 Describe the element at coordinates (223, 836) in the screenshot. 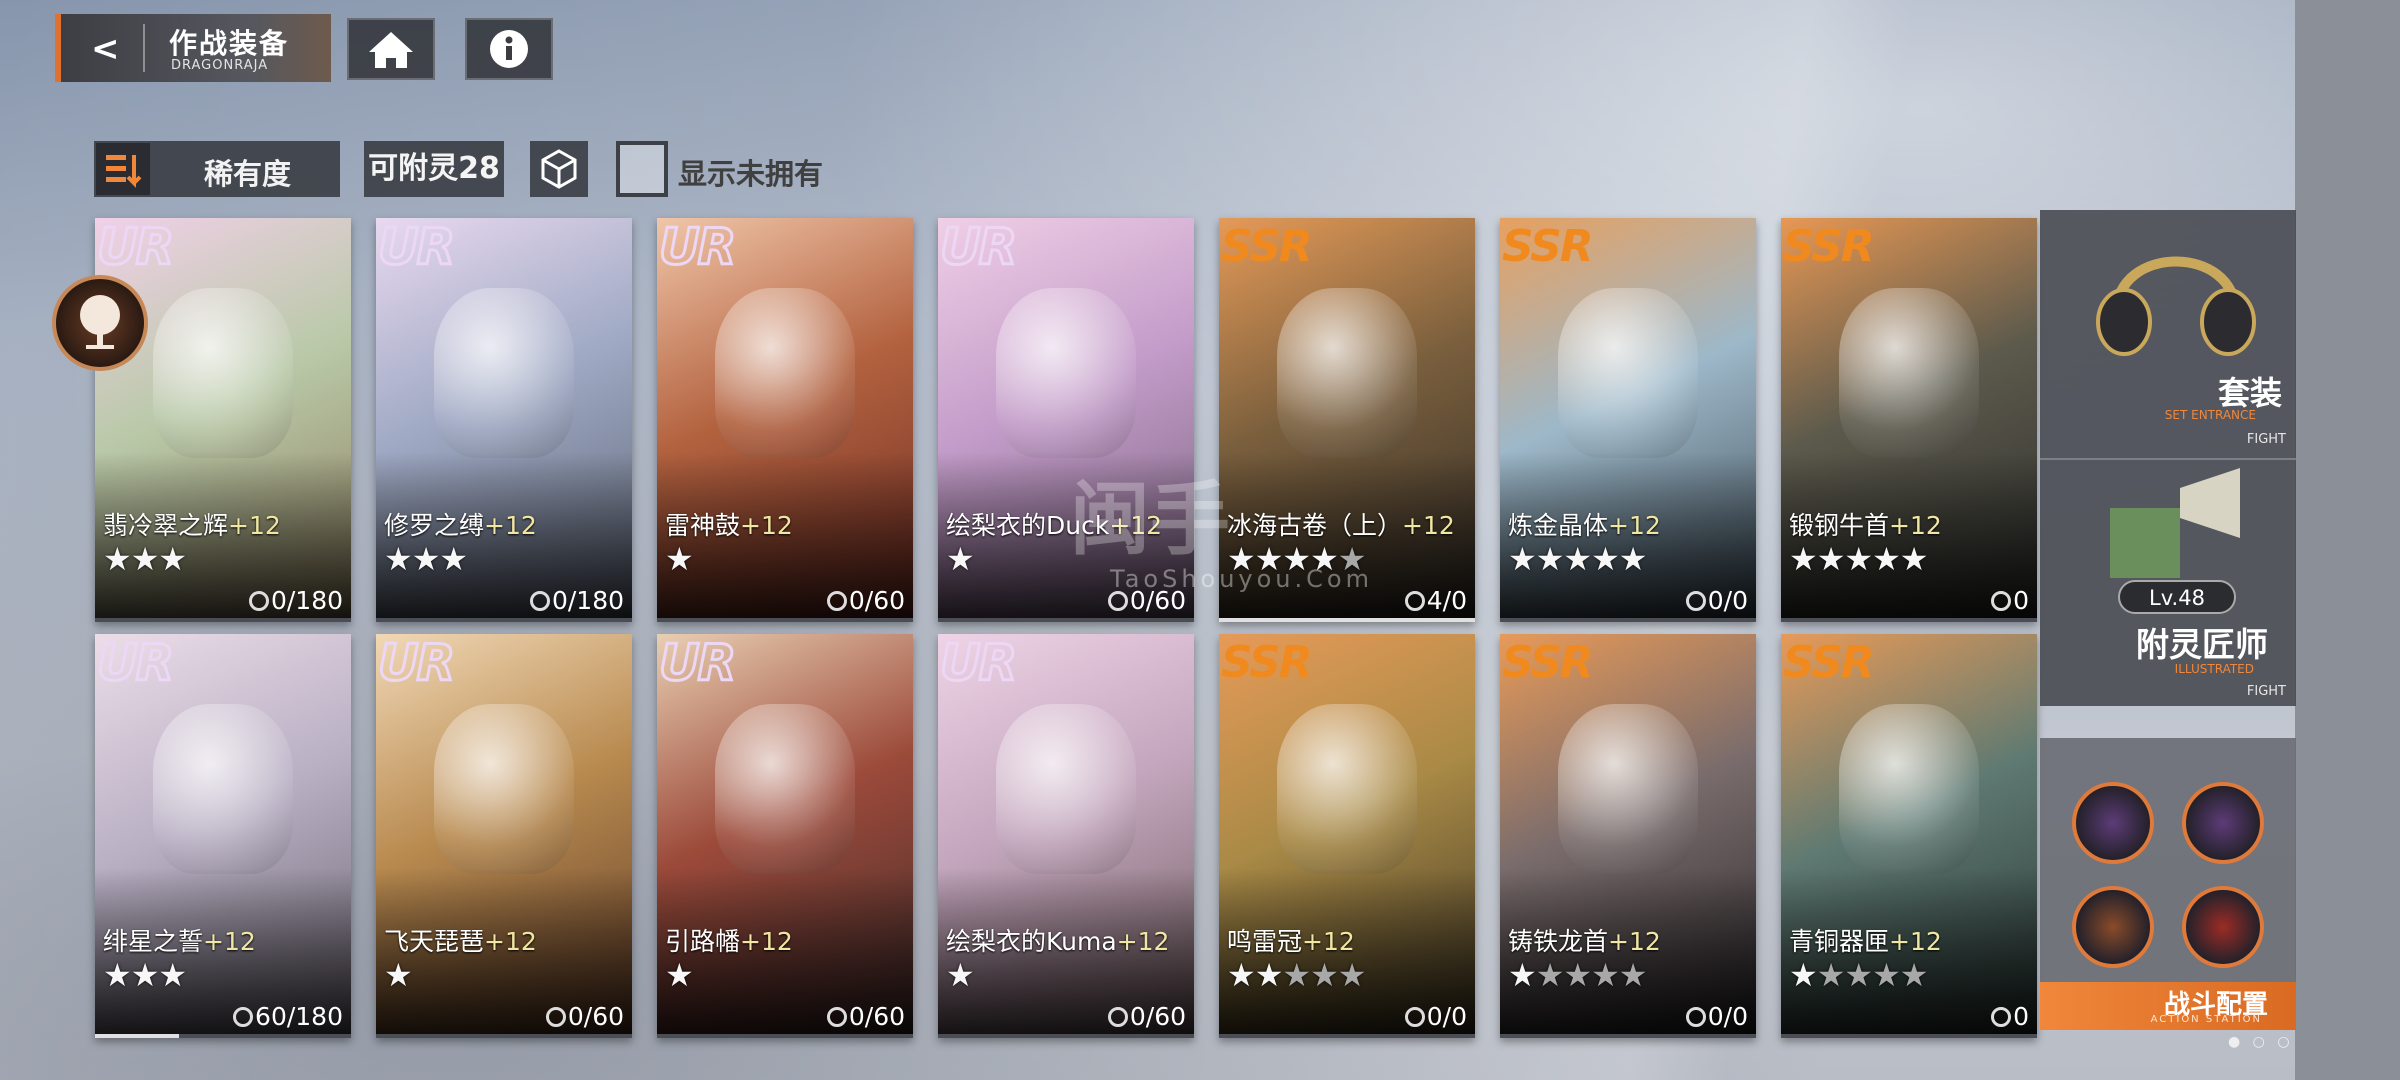

I see `equipment-card: UR 绯星之誓+12 ★★★ 60/180` at that location.